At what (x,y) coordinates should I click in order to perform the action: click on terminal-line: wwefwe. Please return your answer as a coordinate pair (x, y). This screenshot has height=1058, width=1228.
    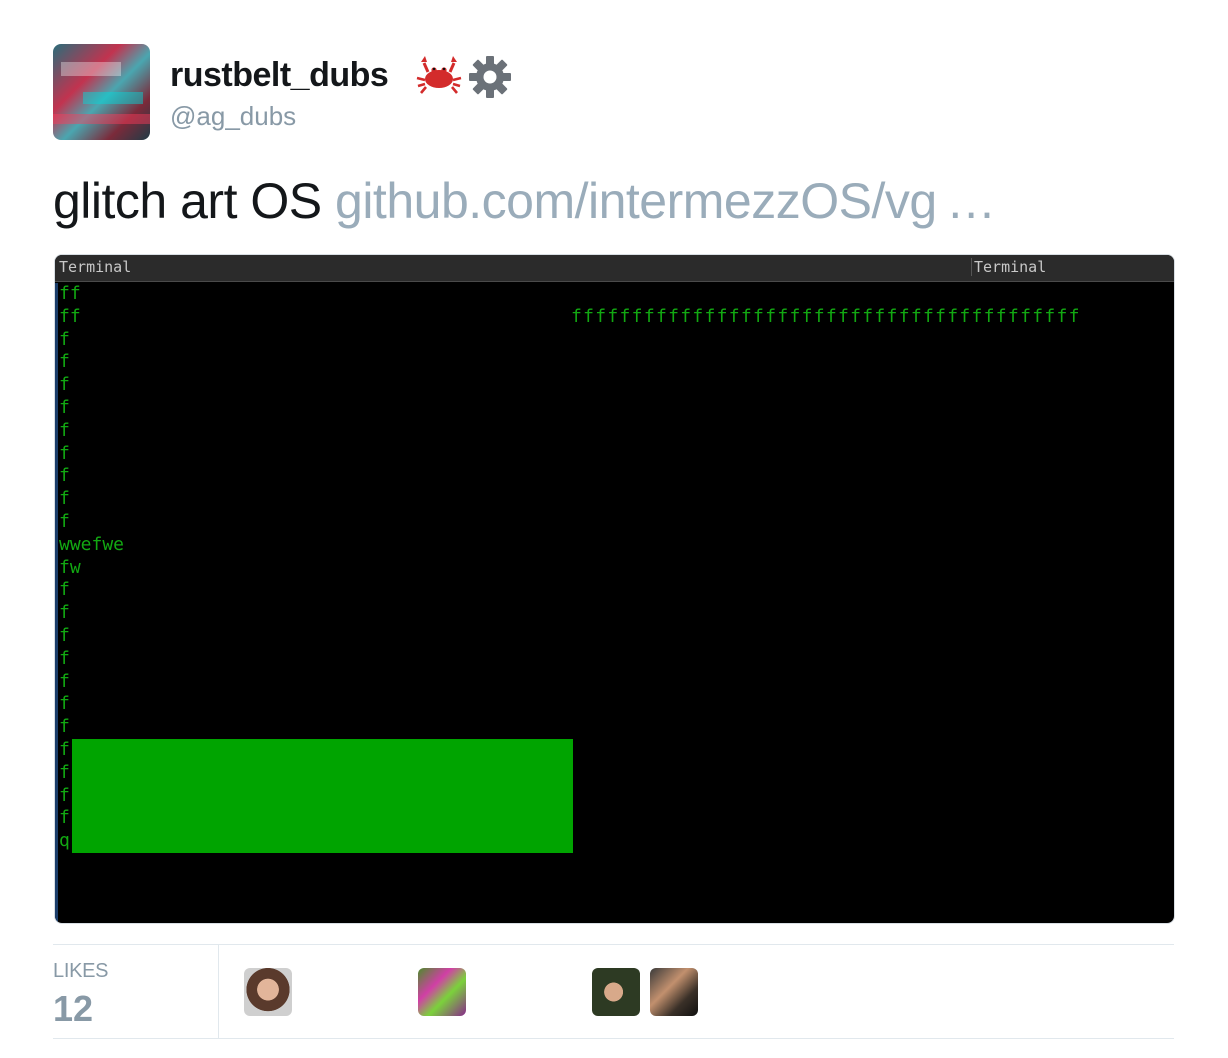
    Looking at the image, I should click on (92, 544).